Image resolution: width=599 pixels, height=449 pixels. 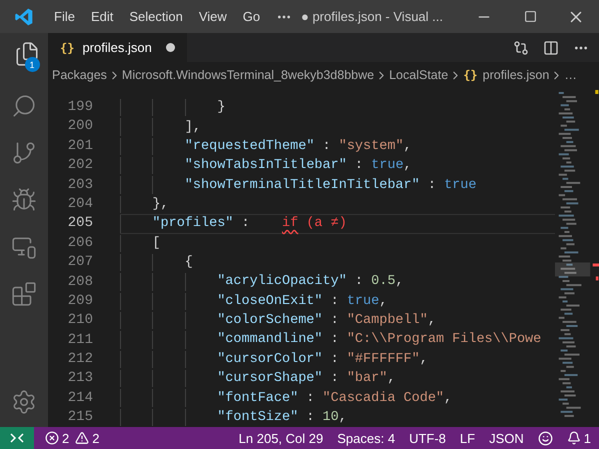 What do you see at coordinates (330, 417) in the screenshot?
I see `code-text: 10` at bounding box center [330, 417].